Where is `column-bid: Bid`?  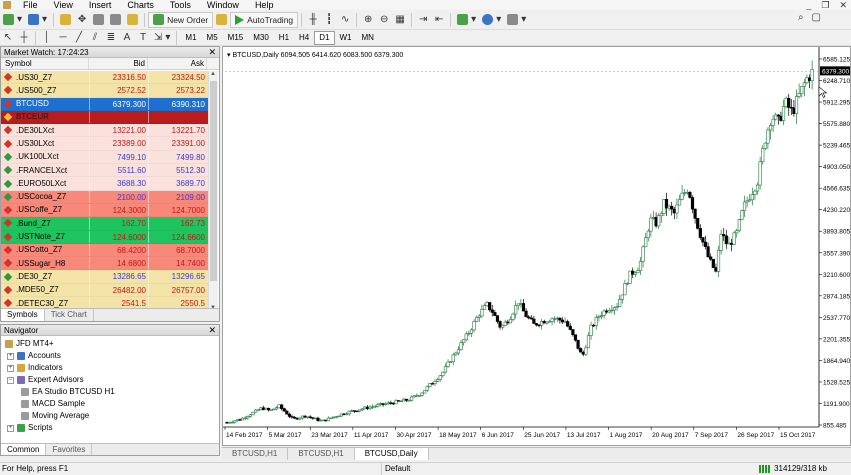
column-bid: Bid is located at coordinates (118, 63).